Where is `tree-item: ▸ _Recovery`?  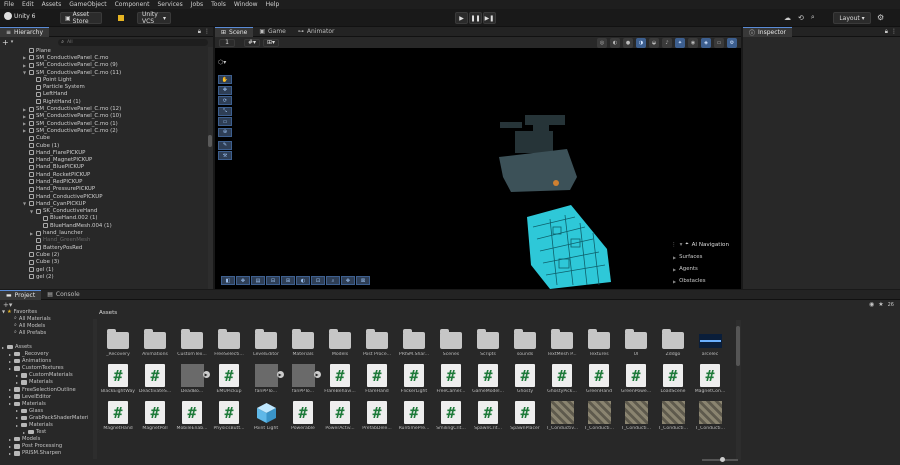
tree-item: ▸ _Recovery is located at coordinates (48, 354).